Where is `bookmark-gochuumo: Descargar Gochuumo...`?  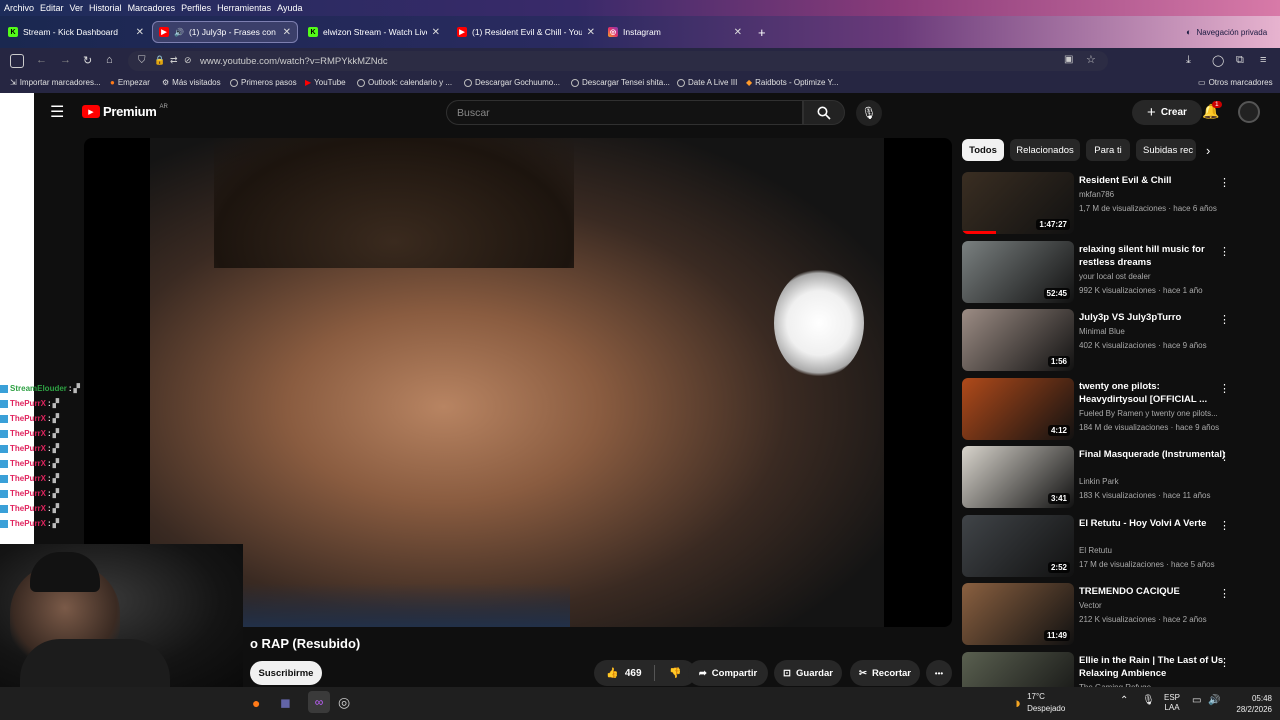 bookmark-gochuumo: Descargar Gochuumo... is located at coordinates (512, 82).